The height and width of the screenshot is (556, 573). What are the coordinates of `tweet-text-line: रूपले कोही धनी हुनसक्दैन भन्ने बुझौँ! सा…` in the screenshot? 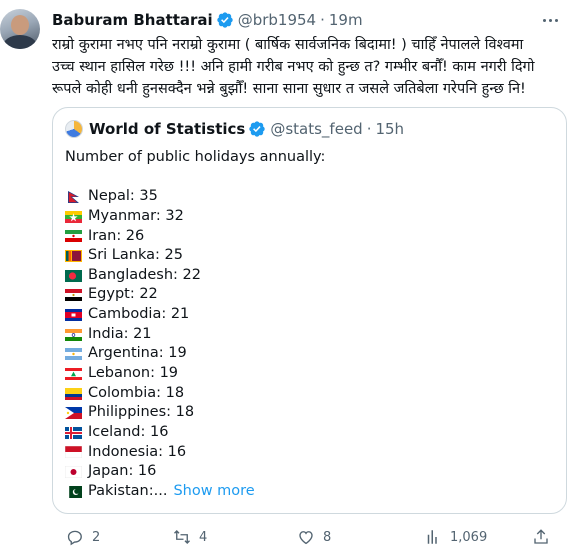 It's located at (289, 89).